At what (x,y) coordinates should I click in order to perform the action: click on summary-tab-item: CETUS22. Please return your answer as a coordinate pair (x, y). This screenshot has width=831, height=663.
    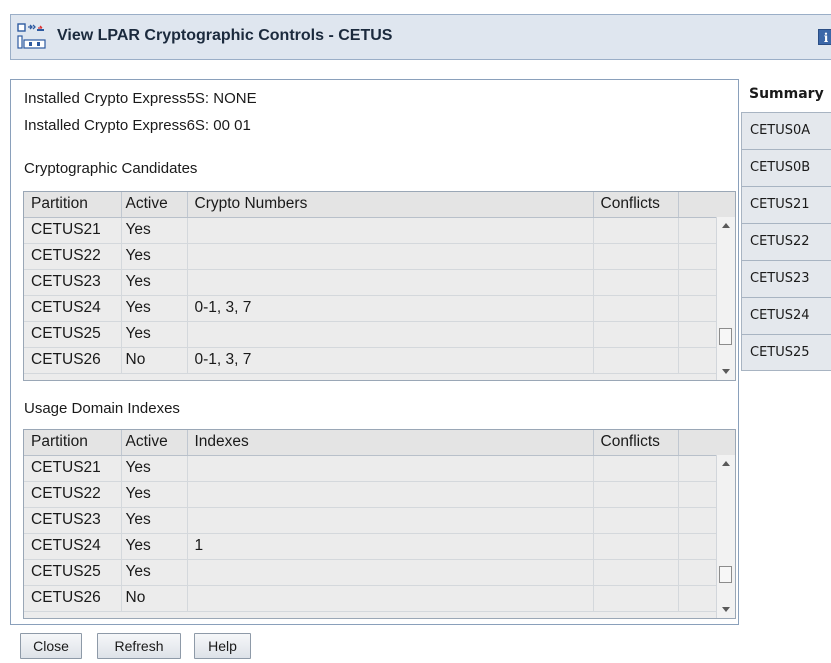
    Looking at the image, I should click on (786, 241).